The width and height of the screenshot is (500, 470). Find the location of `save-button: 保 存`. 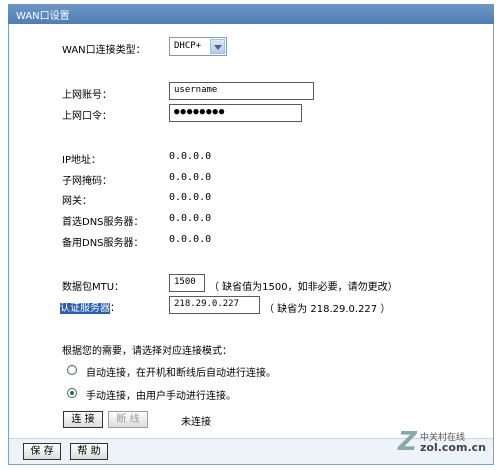

save-button: 保 存 is located at coordinates (42, 451).